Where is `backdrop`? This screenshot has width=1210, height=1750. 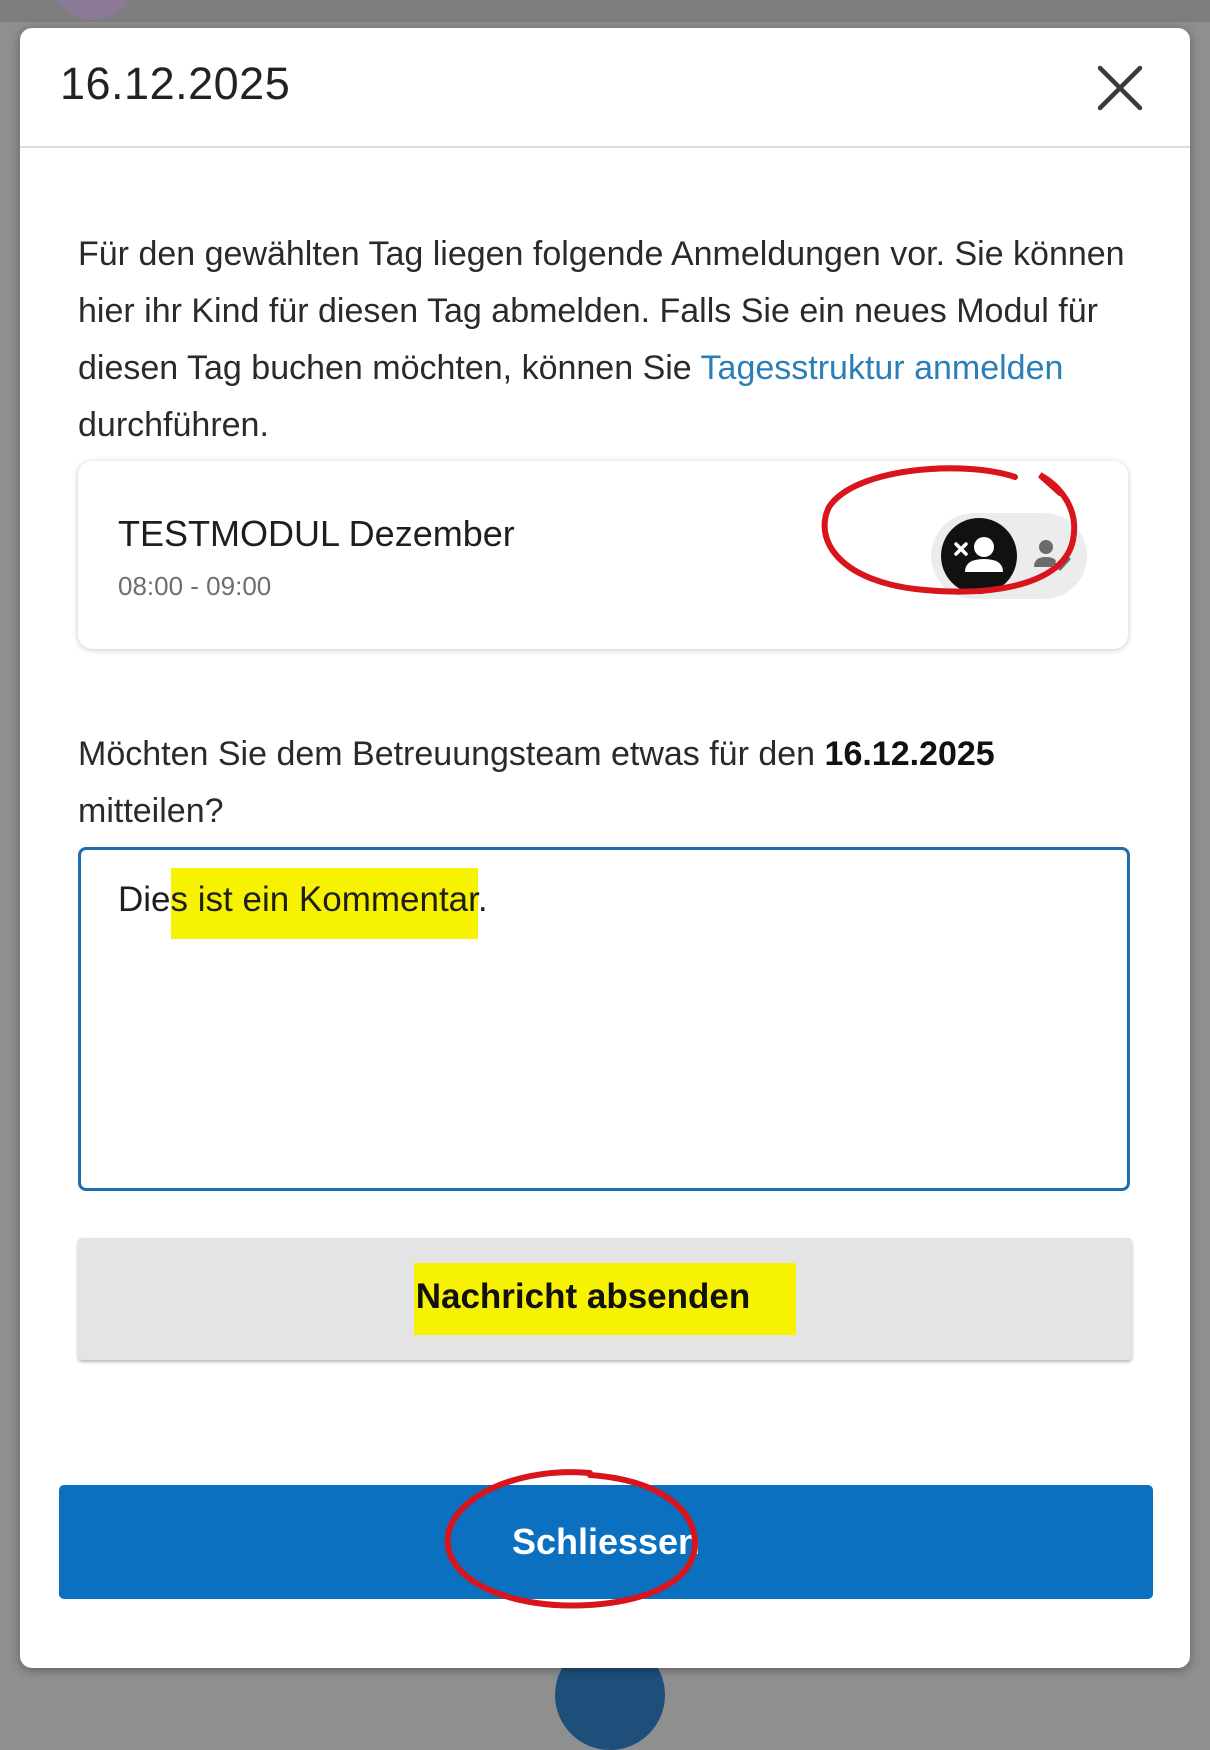 backdrop is located at coordinates (605, 11).